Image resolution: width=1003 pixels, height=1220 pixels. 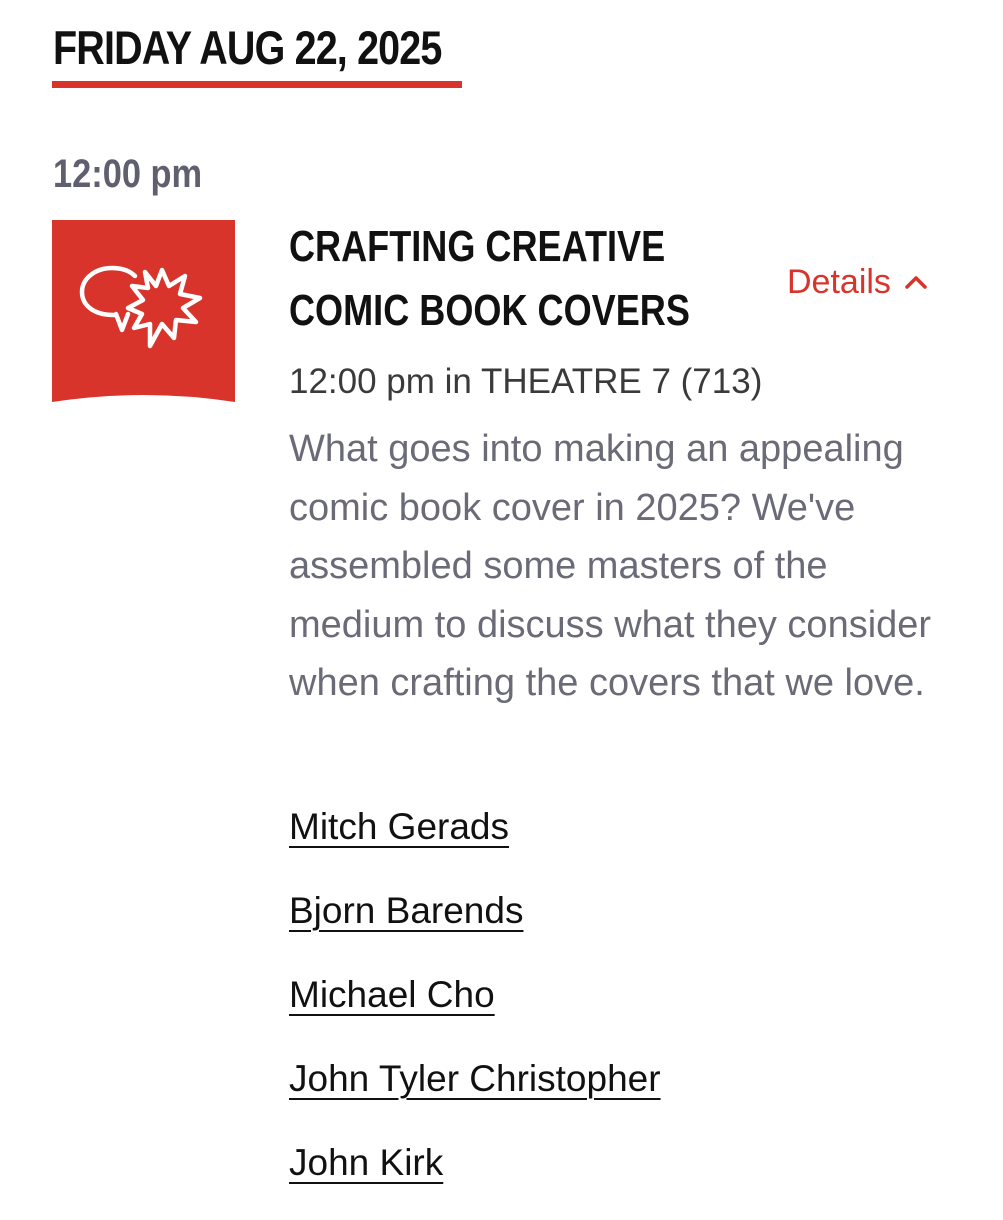 What do you see at coordinates (526, 381) in the screenshot?
I see `event-time-location: 12:00 pm in THEATRE 7 (713)` at bounding box center [526, 381].